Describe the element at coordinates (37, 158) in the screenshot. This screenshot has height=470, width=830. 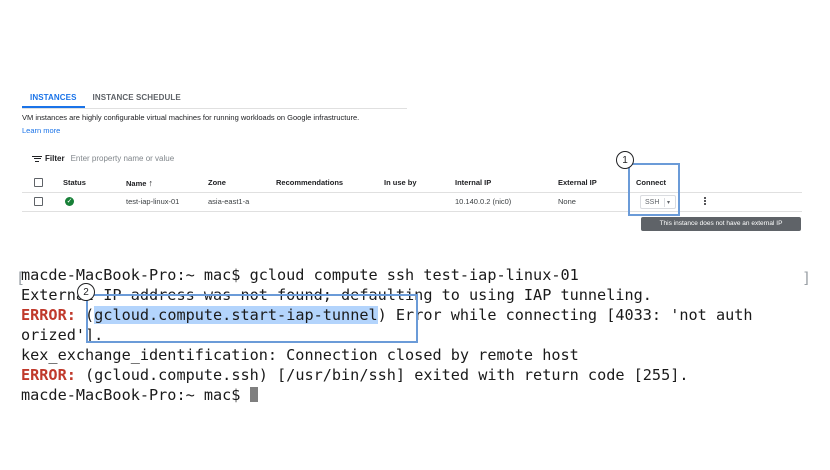
I see `filter-icon` at that location.